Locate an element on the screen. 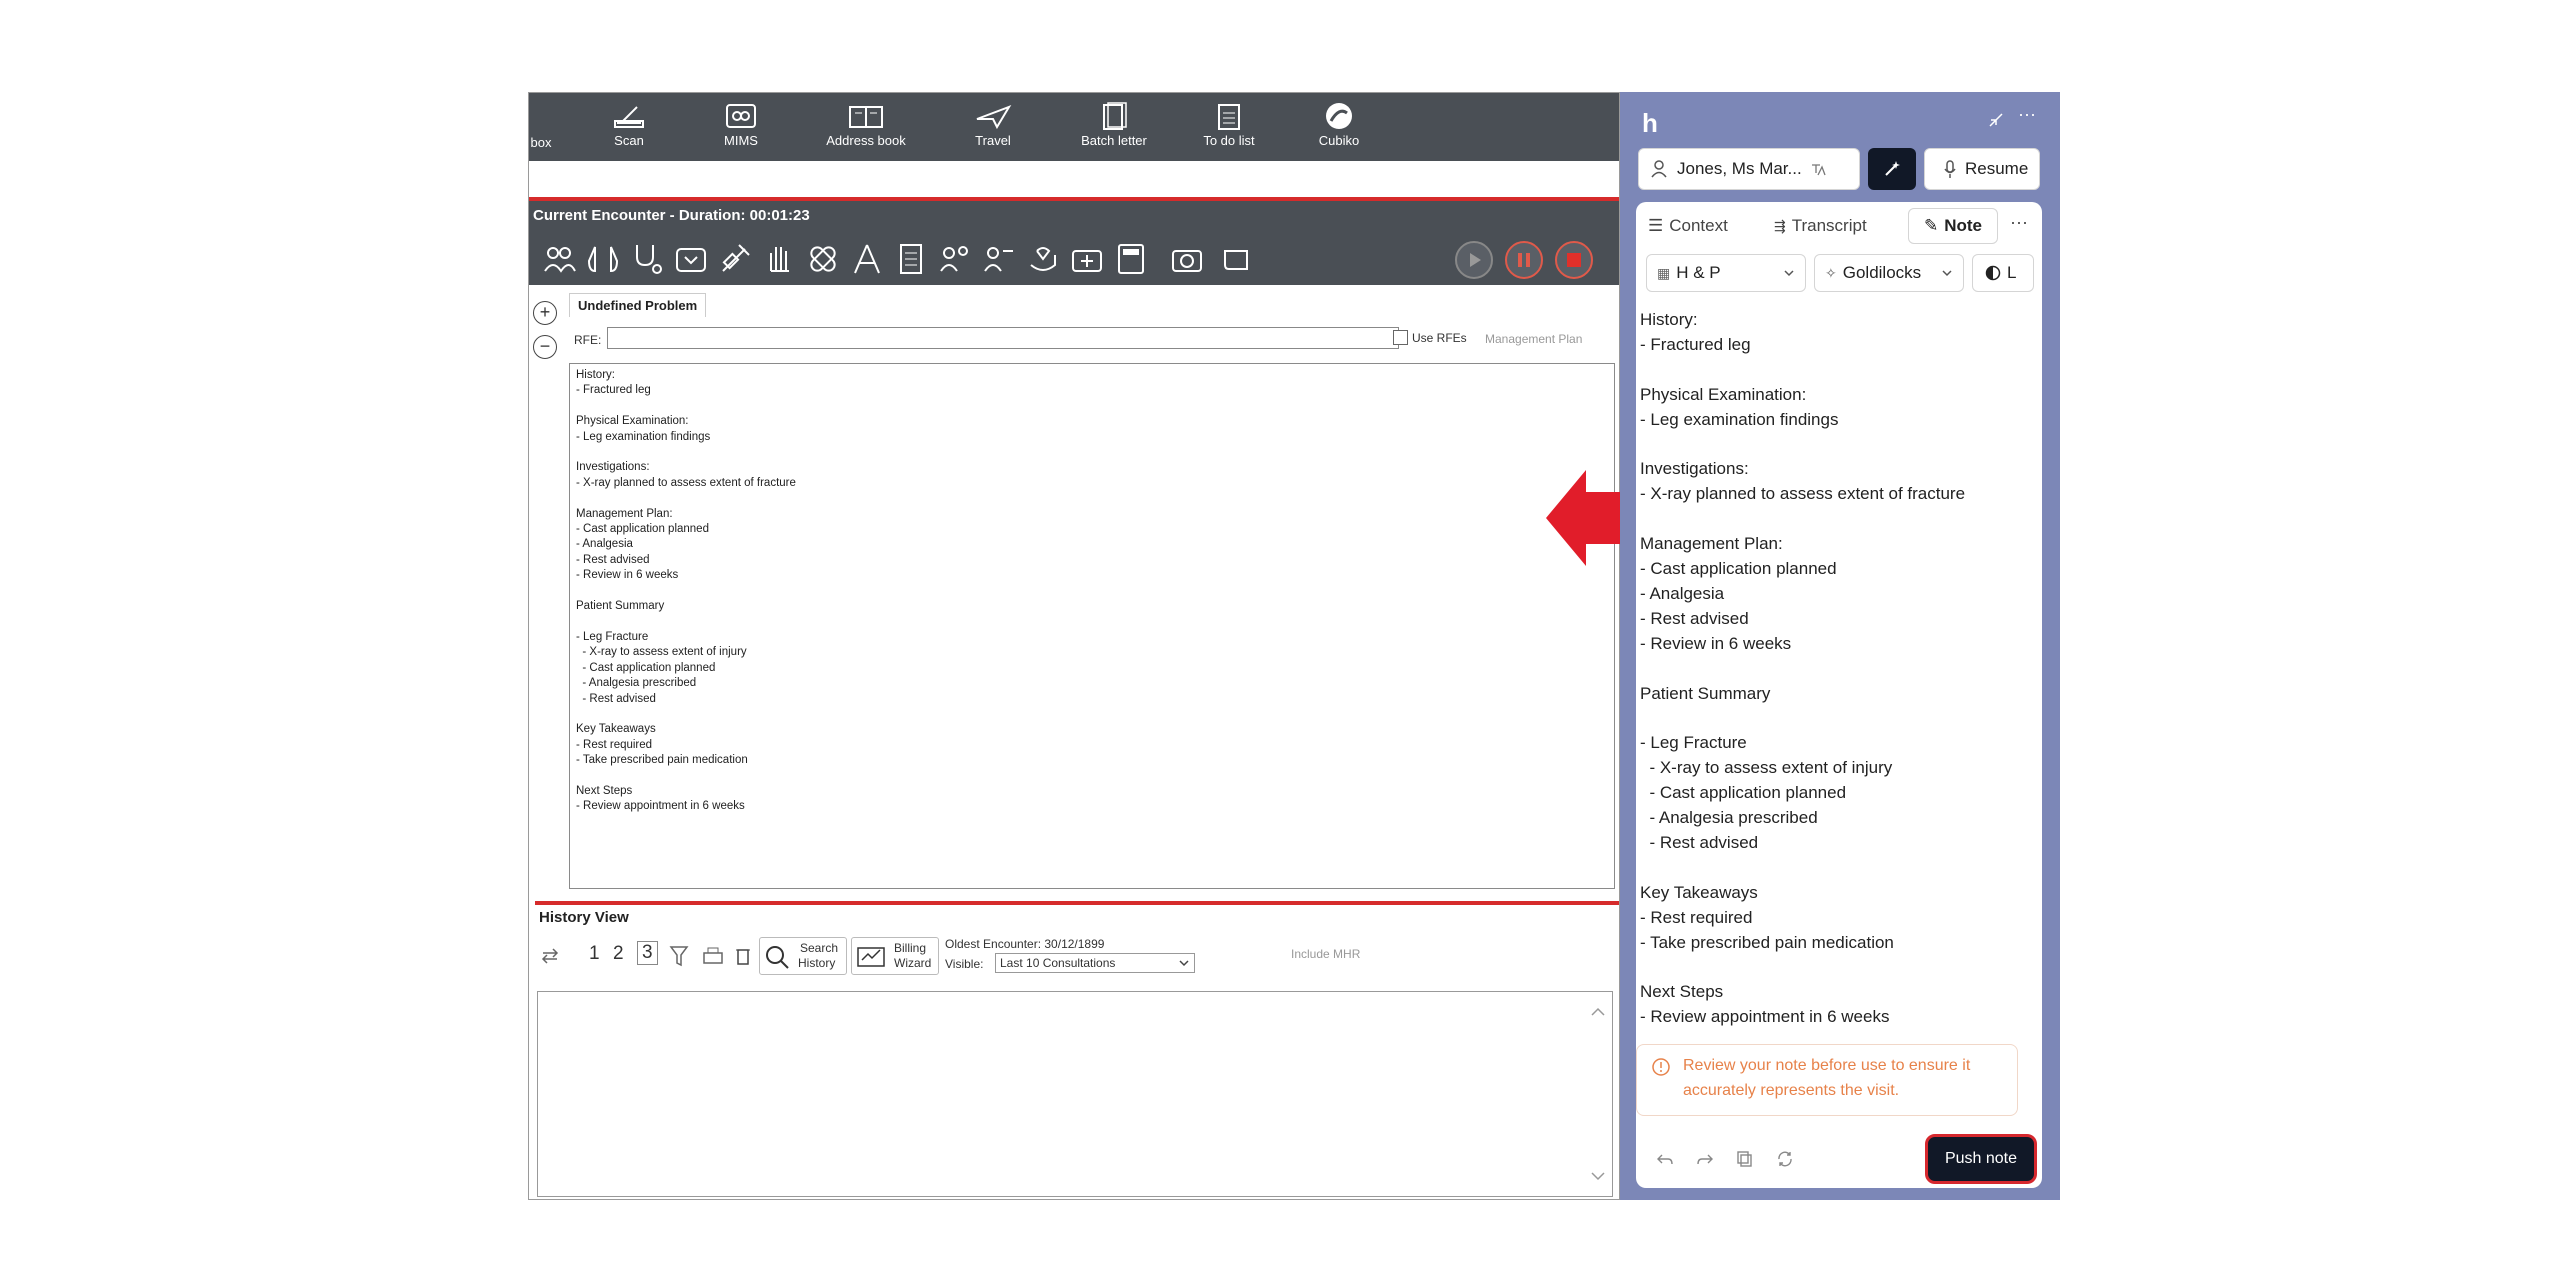 This screenshot has height=1280, width=2560. print-icon is located at coordinates (713, 956).